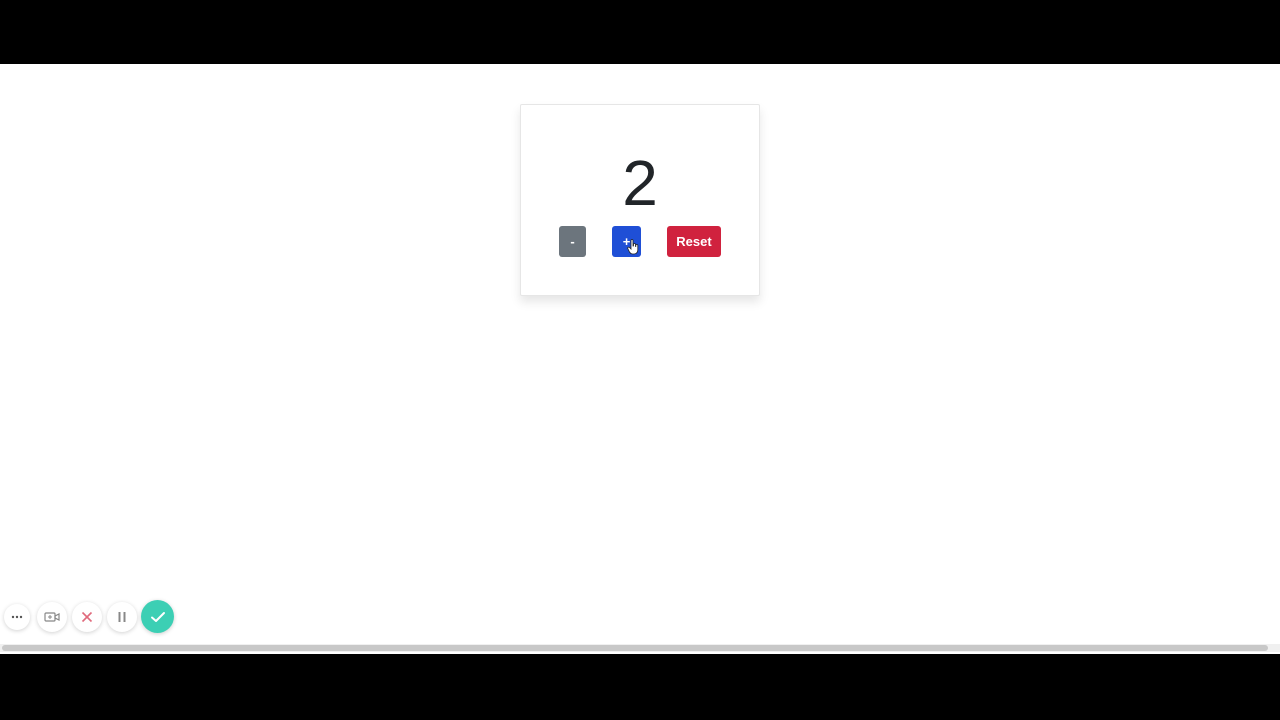  Describe the element at coordinates (626, 241) in the screenshot. I see `increment-button: +` at that location.